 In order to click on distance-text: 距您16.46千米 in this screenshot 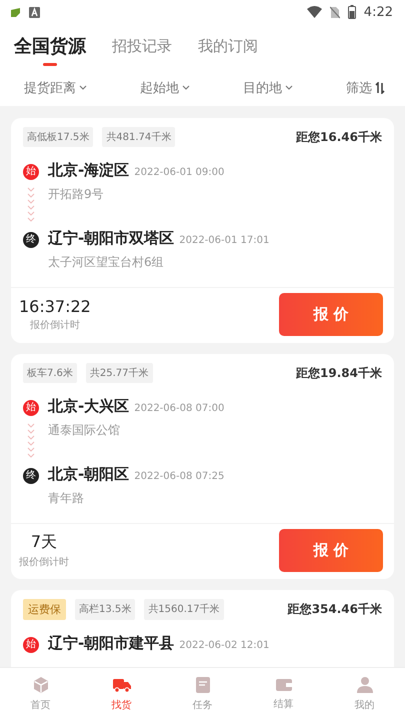, I will do `click(339, 137)`.